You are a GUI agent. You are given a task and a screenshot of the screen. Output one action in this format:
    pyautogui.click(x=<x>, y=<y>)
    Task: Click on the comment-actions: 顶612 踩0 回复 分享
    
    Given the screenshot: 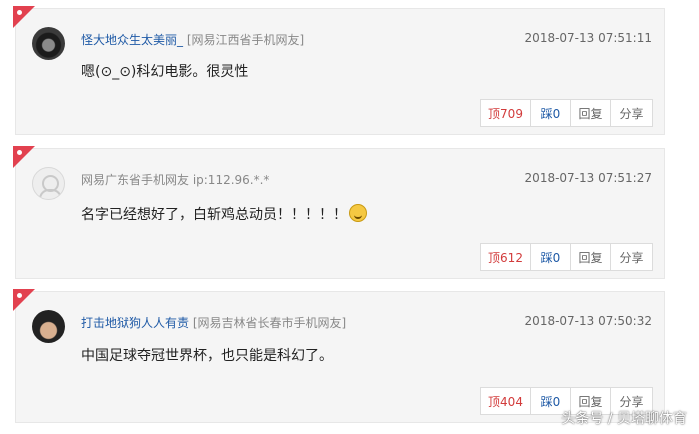 What is the action you would take?
    pyautogui.click(x=566, y=257)
    